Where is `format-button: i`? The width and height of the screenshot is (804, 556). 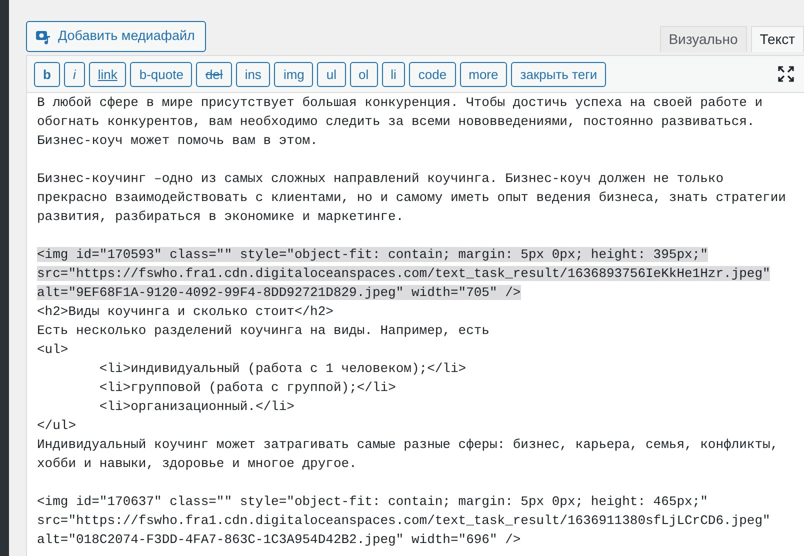 format-button: i is located at coordinates (74, 74).